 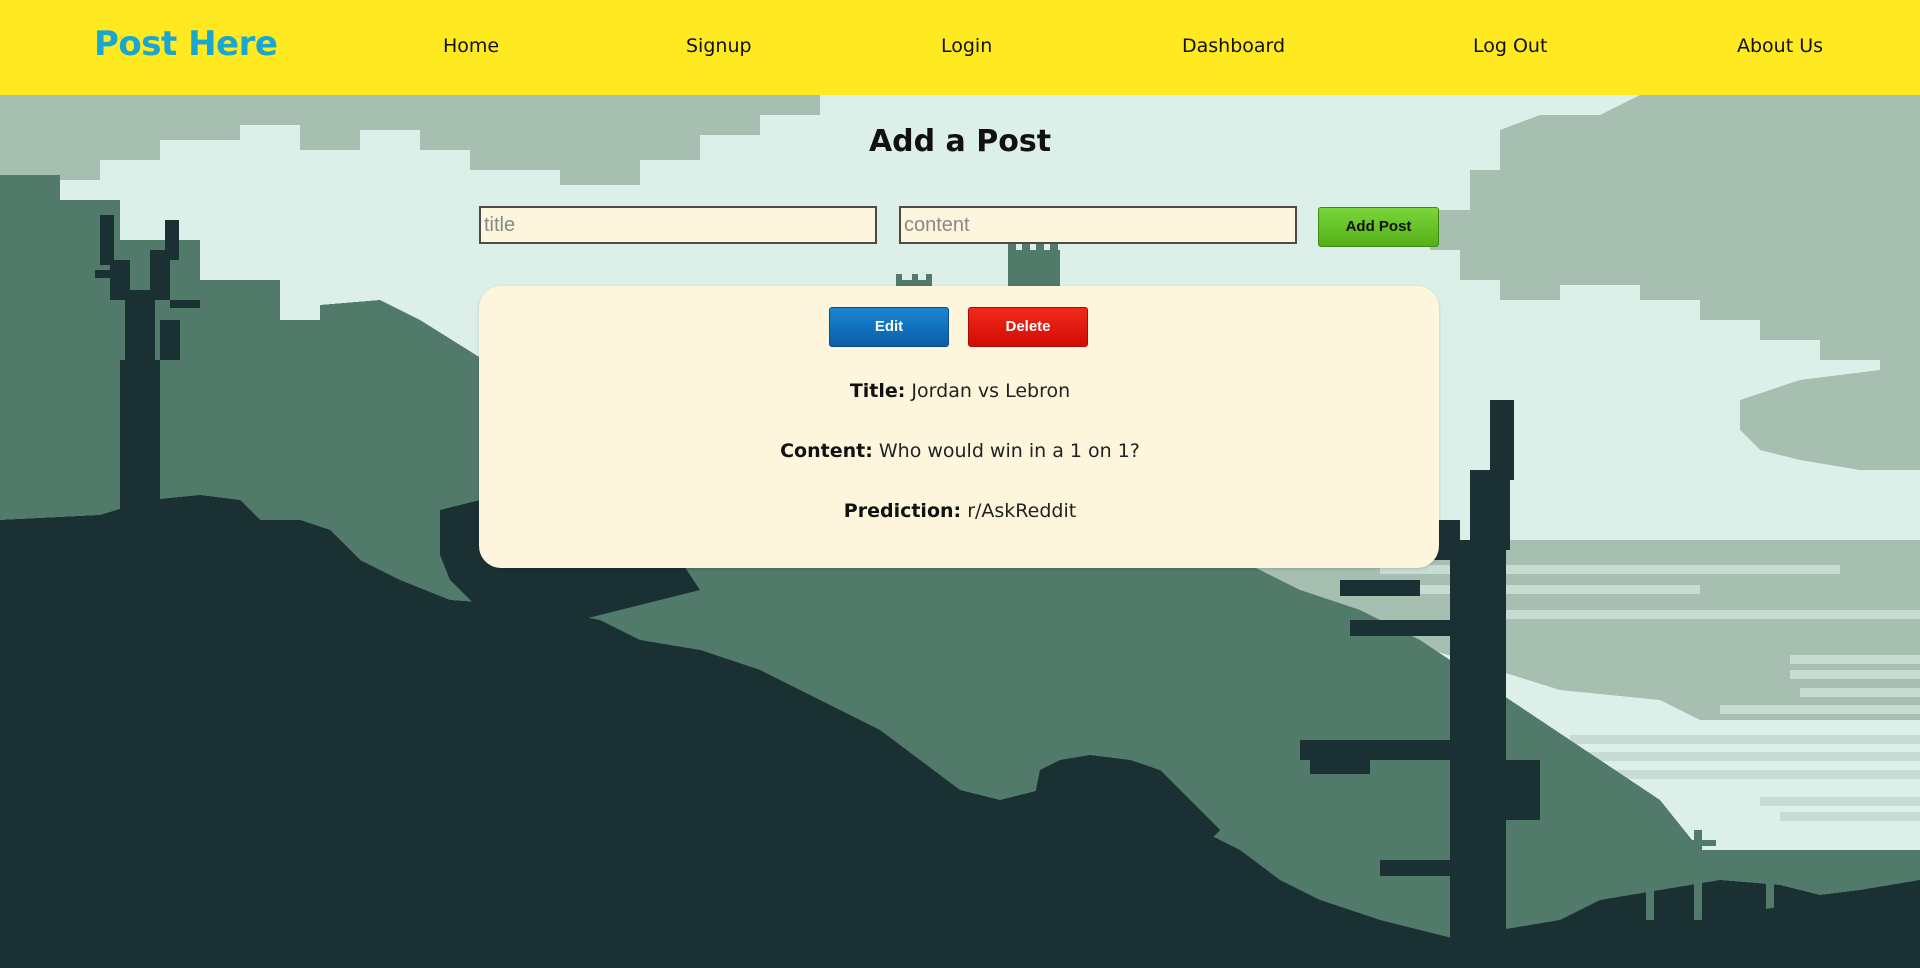 What do you see at coordinates (991, 391) in the screenshot?
I see `post-title-value: Jordan vs Lebron` at bounding box center [991, 391].